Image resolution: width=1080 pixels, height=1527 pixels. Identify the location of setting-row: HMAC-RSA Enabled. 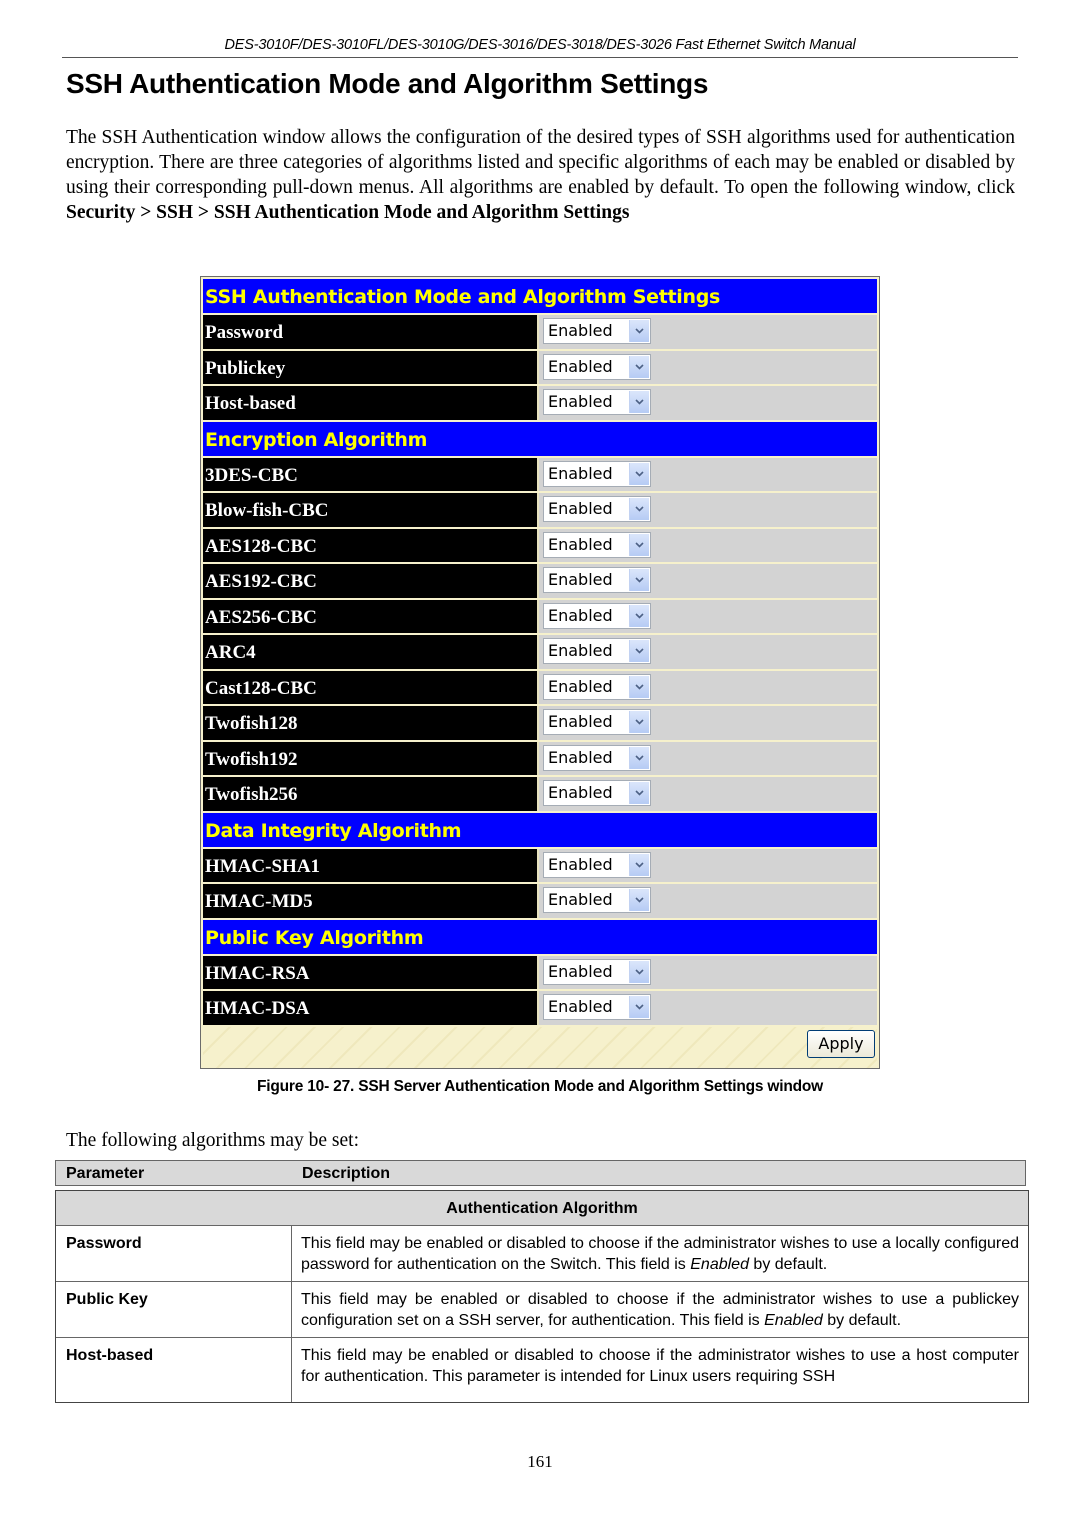
(540, 972).